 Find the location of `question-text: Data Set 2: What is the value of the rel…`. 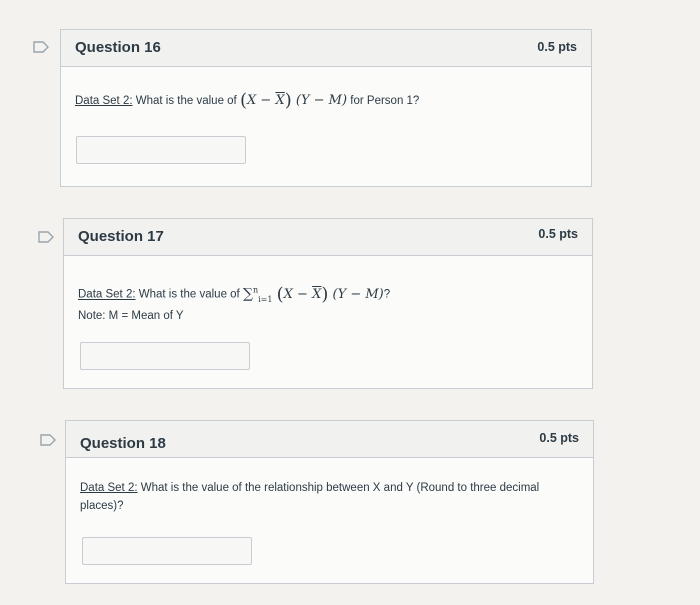

question-text: Data Set 2: What is the value of the rel… is located at coordinates (326, 497).